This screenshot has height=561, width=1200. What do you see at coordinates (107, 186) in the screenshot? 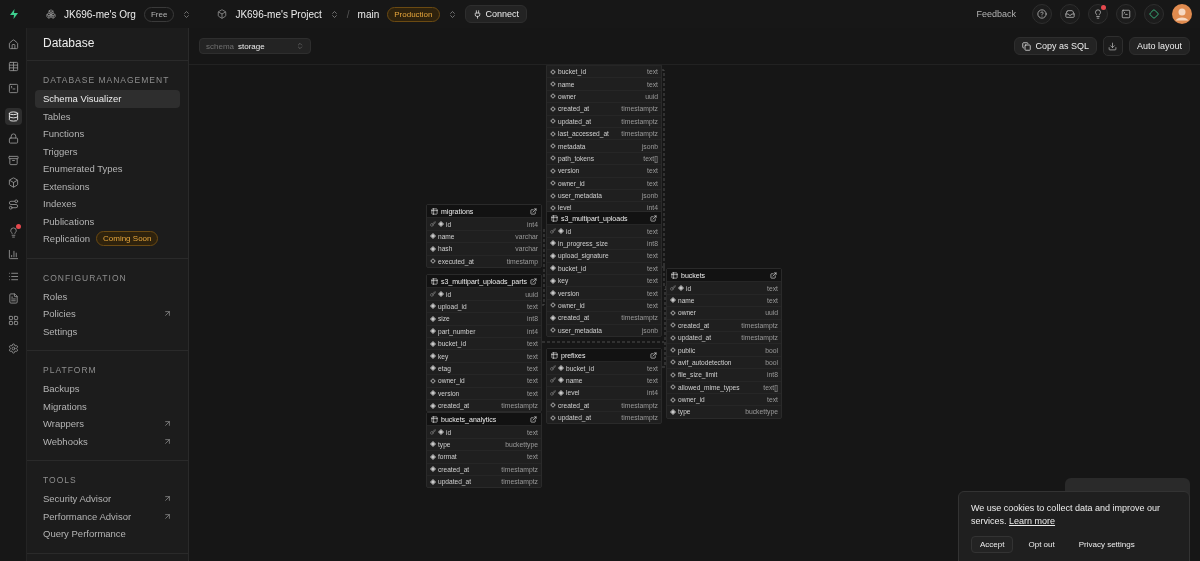
I see `sidebar-item: Extensions` at bounding box center [107, 186].